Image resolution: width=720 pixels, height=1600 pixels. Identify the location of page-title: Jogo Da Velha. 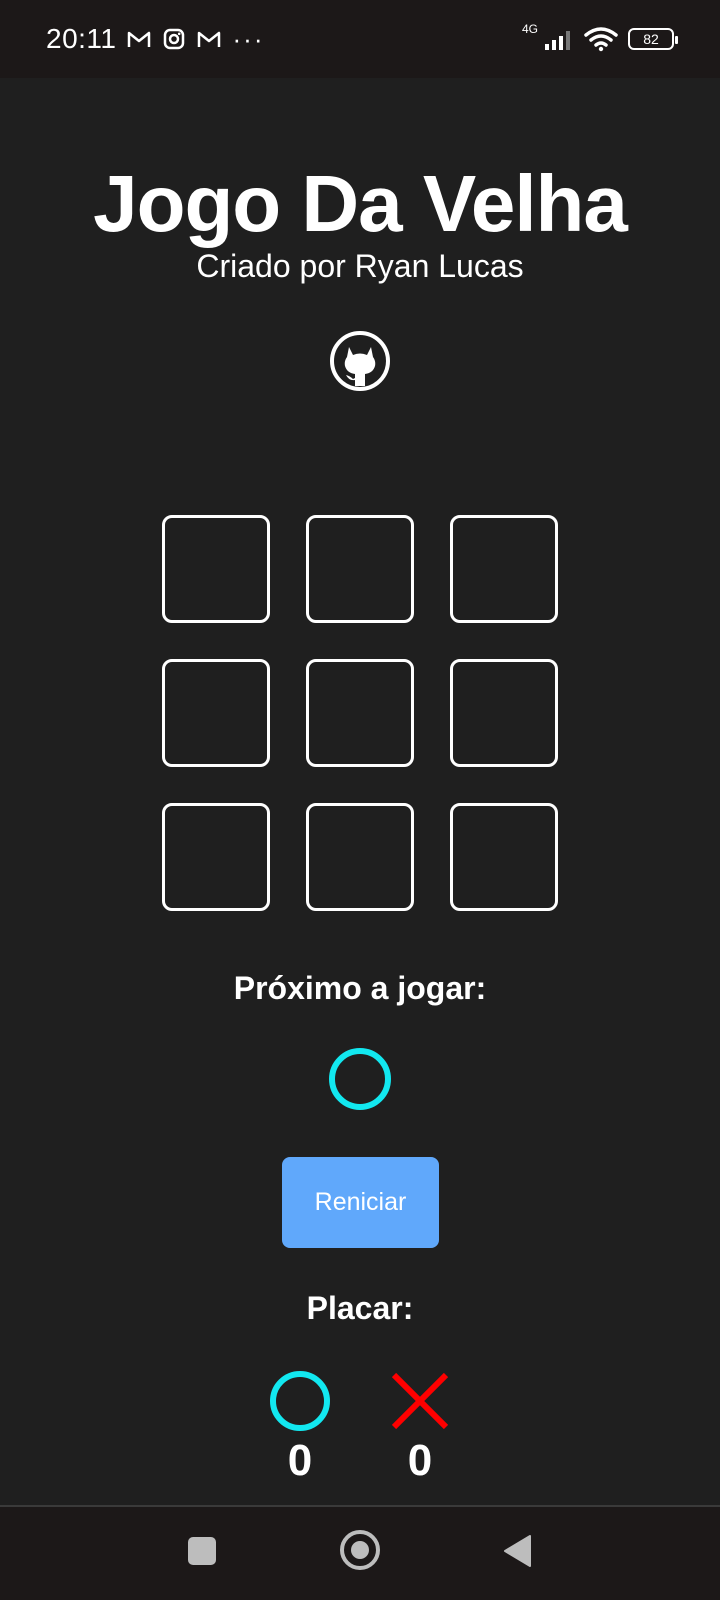
(360, 203).